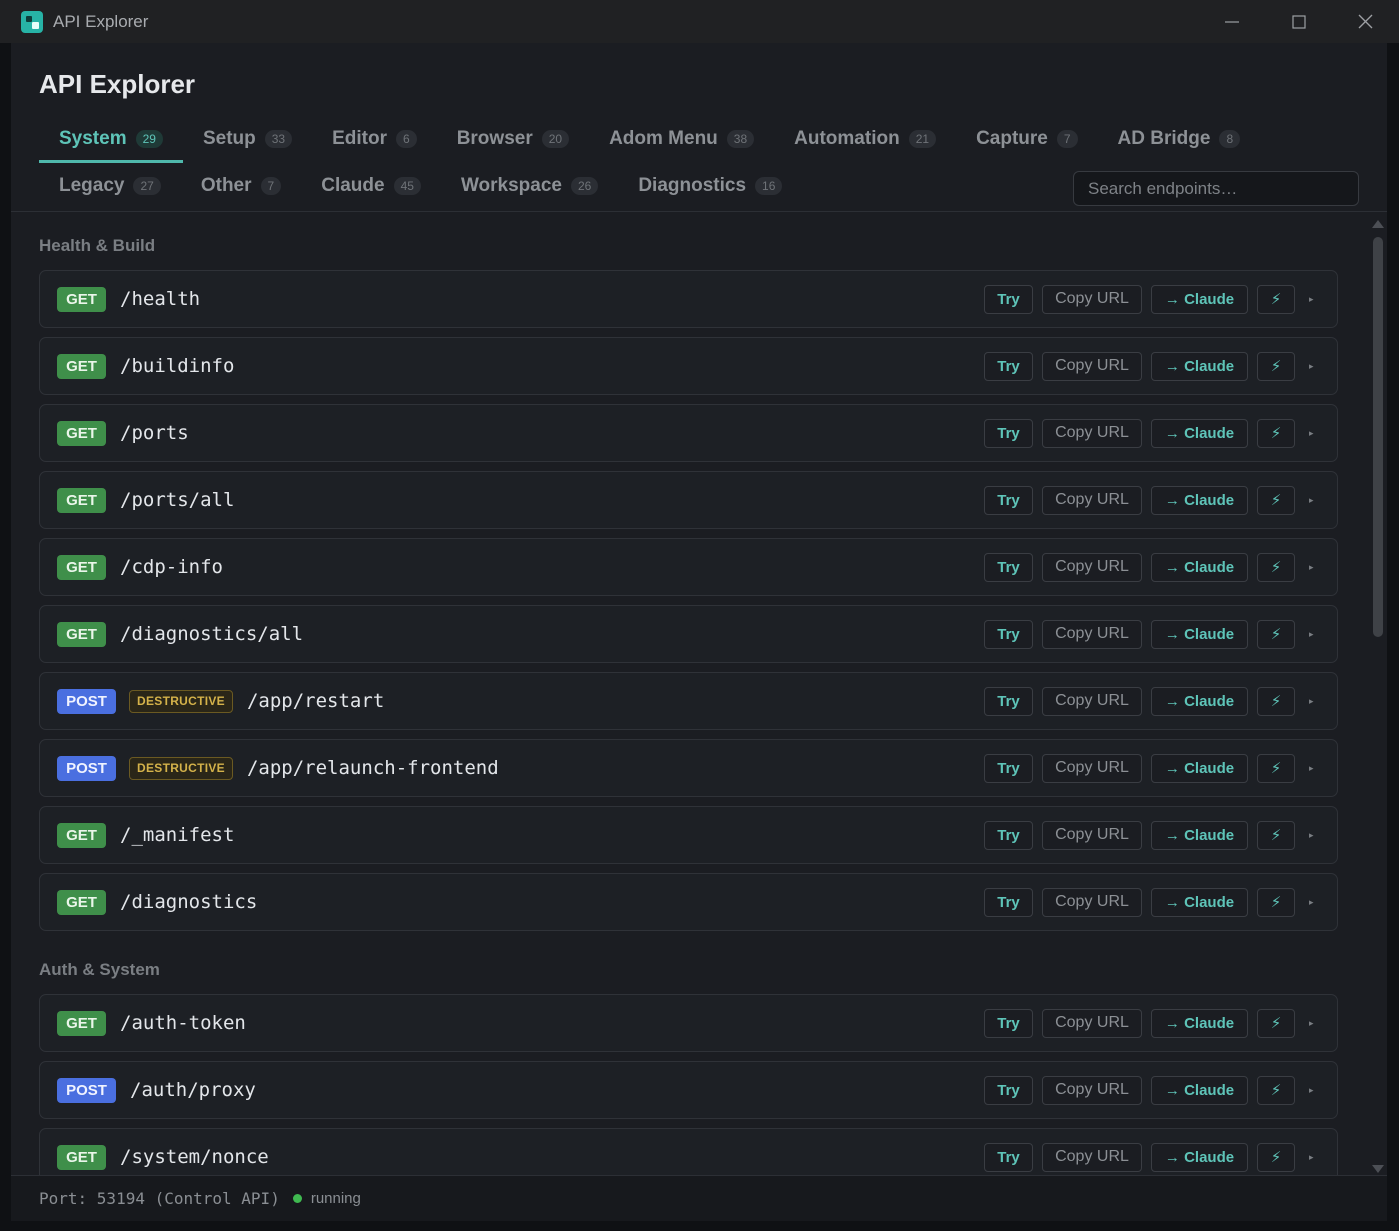 This screenshot has width=1399, height=1231. I want to click on tab-diagnostics: Diagnostics 16, so click(710, 186).